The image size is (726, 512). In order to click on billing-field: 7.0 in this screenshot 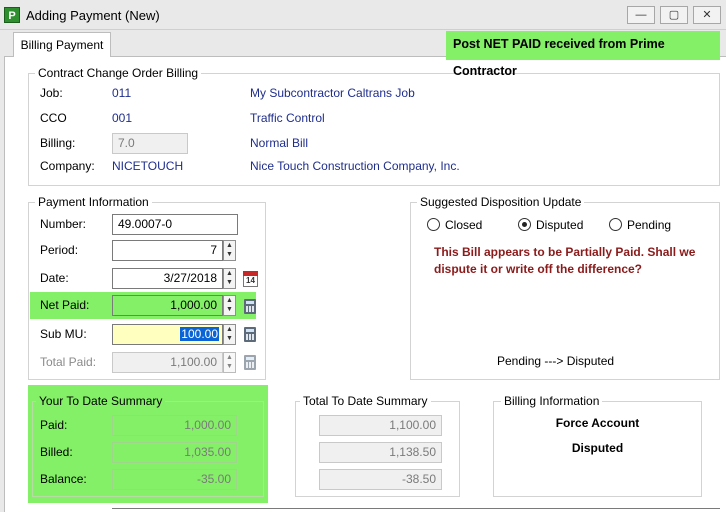, I will do `click(150, 143)`.